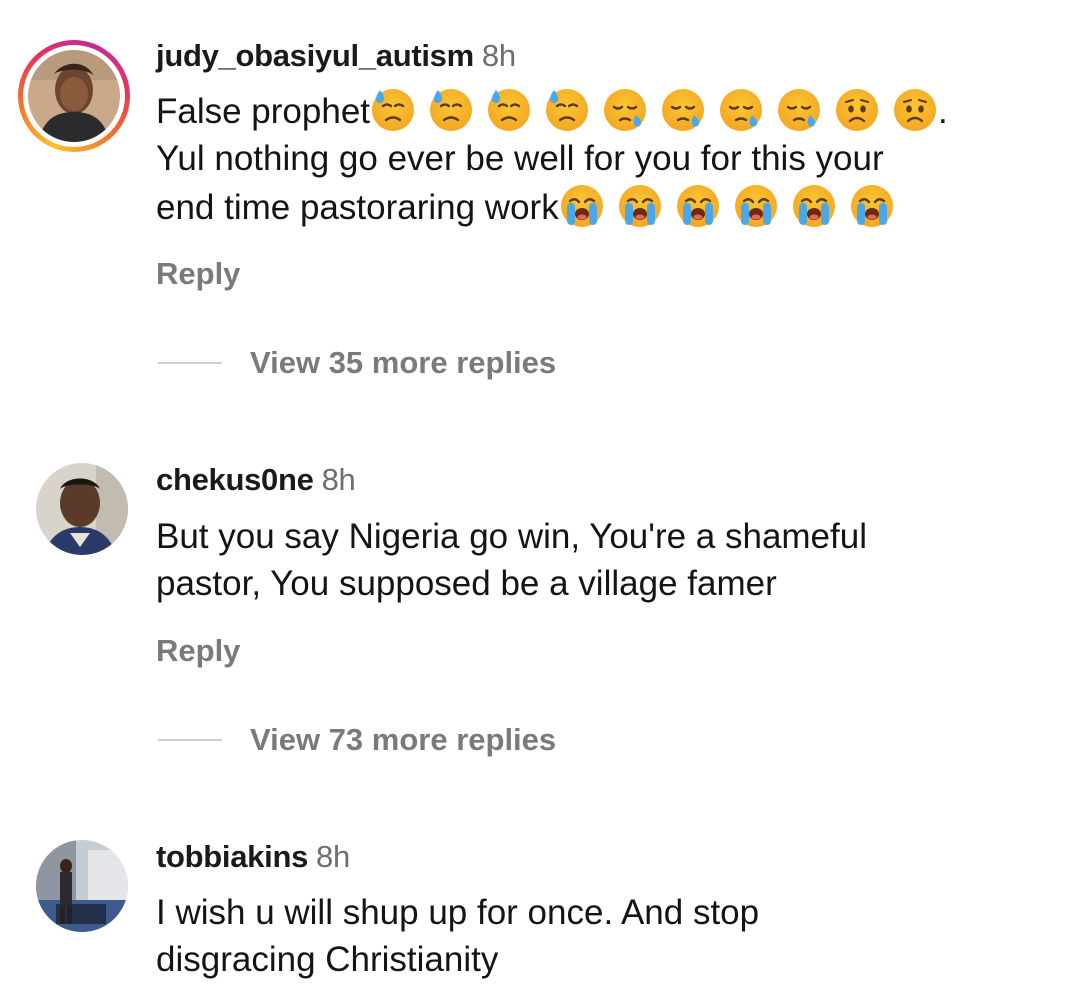  I want to click on view-more-replies-label: View 35 more replies, so click(403, 363).